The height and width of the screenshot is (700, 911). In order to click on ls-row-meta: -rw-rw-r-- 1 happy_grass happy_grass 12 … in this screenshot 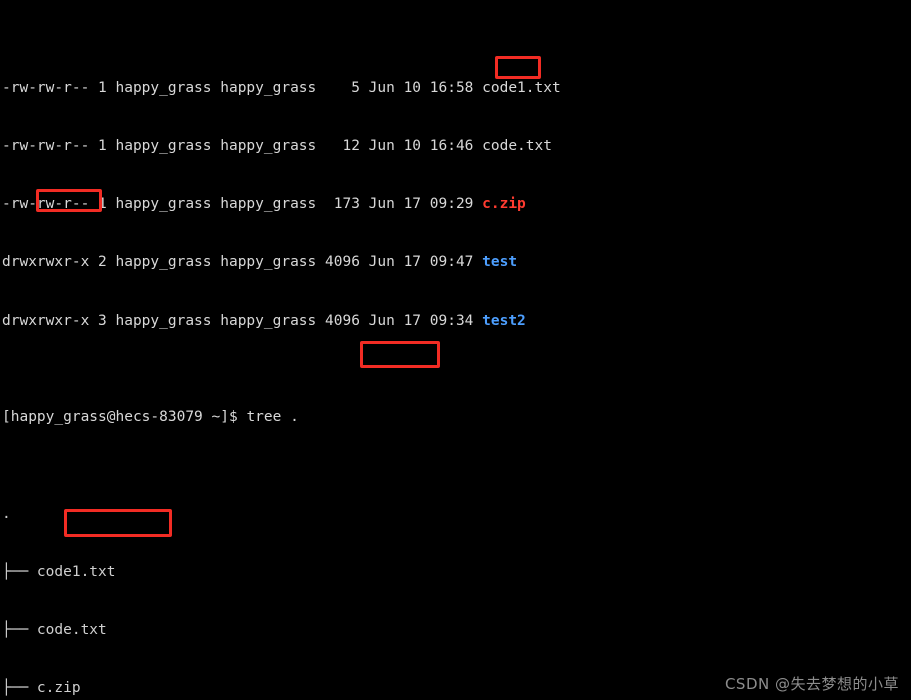, I will do `click(242, 146)`.